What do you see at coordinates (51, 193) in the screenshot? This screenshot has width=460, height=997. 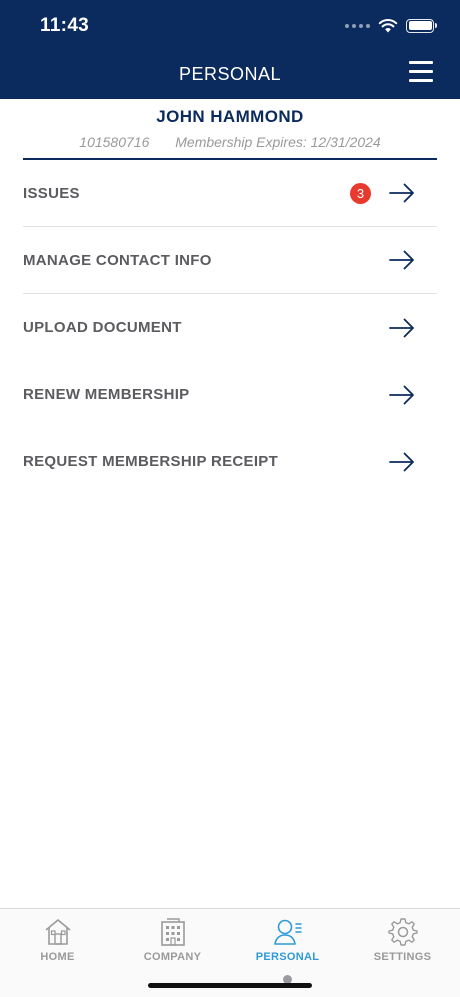 I see `menu-item-label: ISSUES` at bounding box center [51, 193].